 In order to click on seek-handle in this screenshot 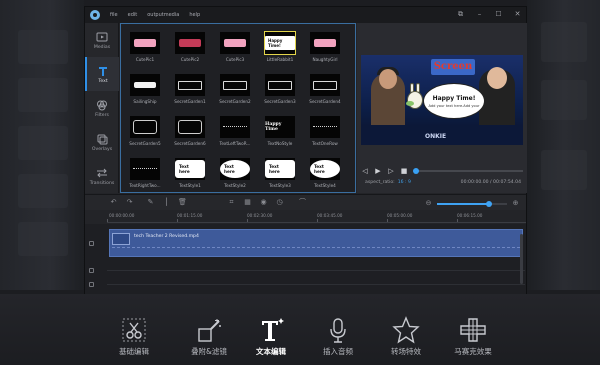, I will do `click(416, 171)`.